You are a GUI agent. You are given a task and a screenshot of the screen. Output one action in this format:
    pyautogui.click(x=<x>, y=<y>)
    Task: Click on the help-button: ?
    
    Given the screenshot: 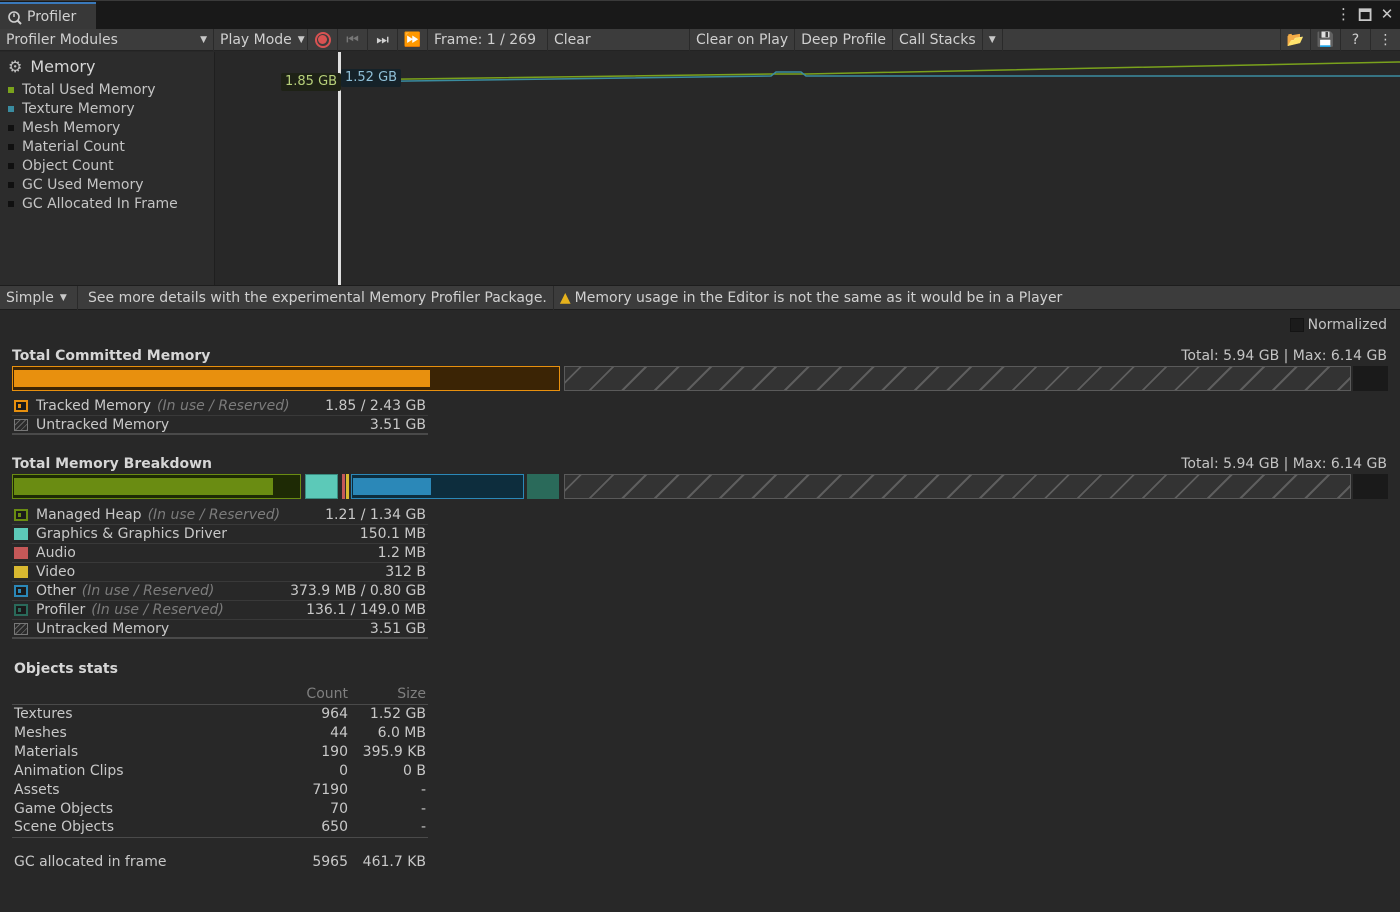 What is the action you would take?
    pyautogui.click(x=1355, y=40)
    